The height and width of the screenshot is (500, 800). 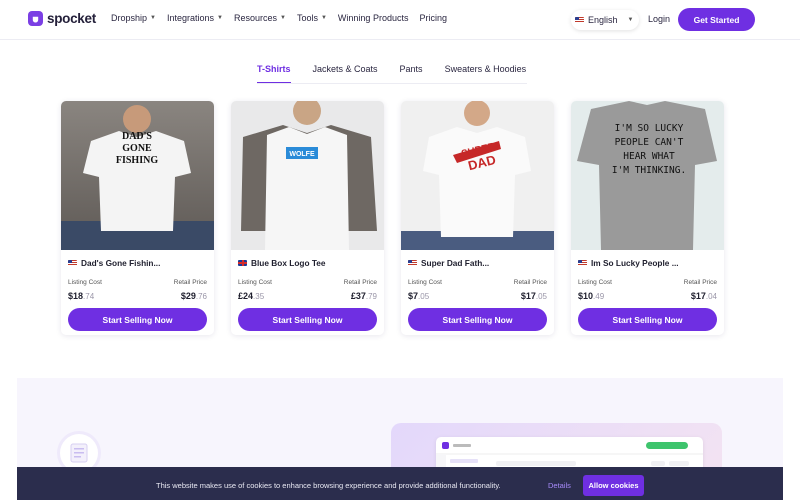 I want to click on listing-cost-value: £24.35, so click(x=251, y=296).